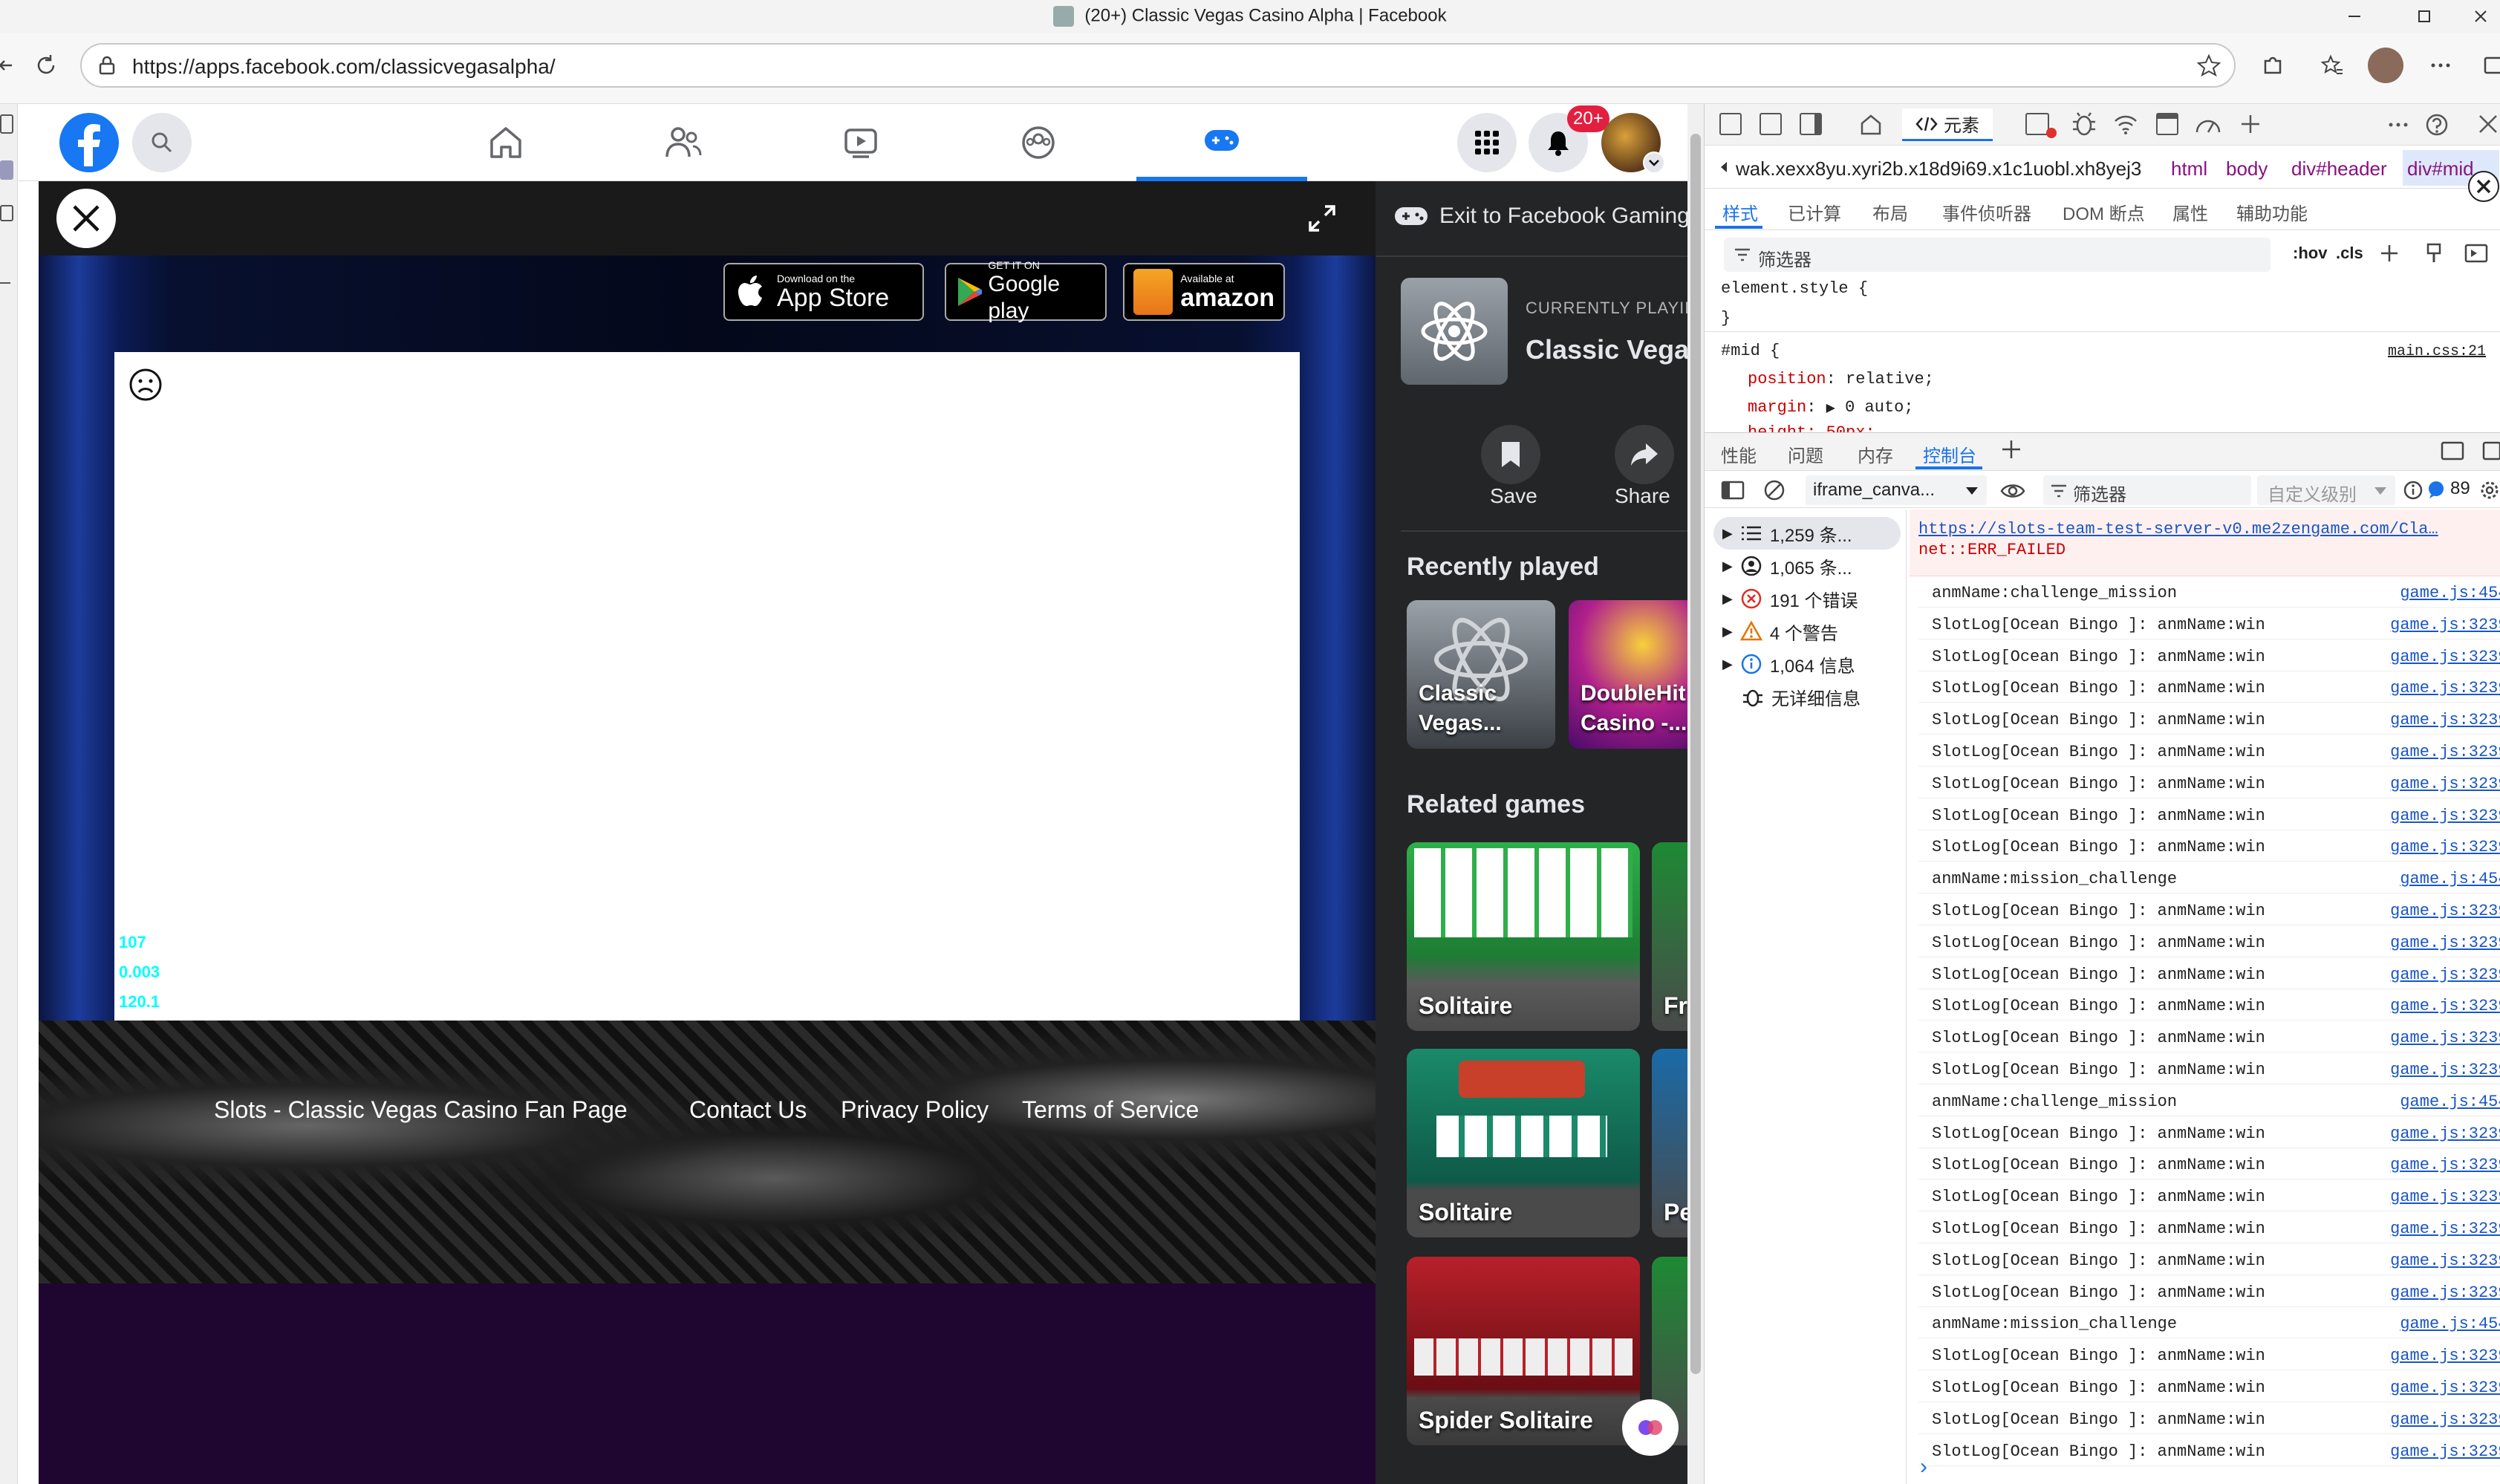  Describe the element at coordinates (2209, 65) in the screenshot. I see `favorite-star-icon` at that location.